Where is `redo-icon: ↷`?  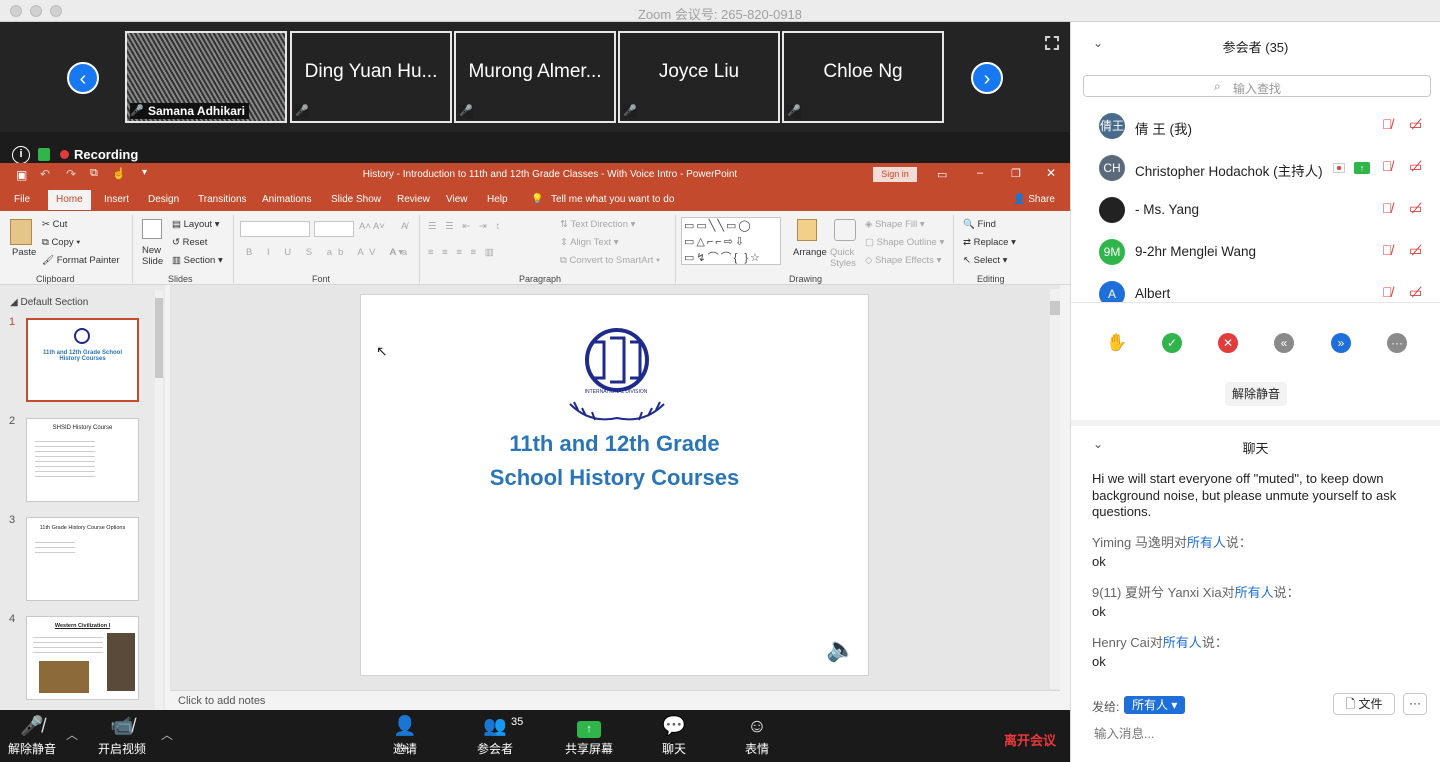
redo-icon: ↷ is located at coordinates (71, 174).